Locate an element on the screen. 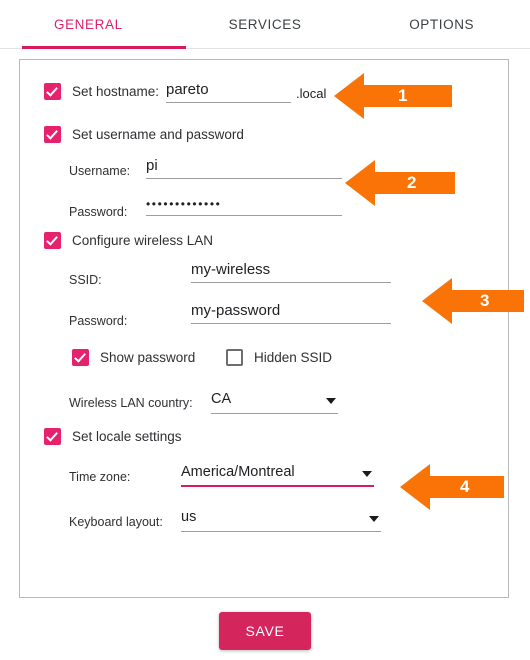  timezone-label: Time zone: is located at coordinates (100, 477).